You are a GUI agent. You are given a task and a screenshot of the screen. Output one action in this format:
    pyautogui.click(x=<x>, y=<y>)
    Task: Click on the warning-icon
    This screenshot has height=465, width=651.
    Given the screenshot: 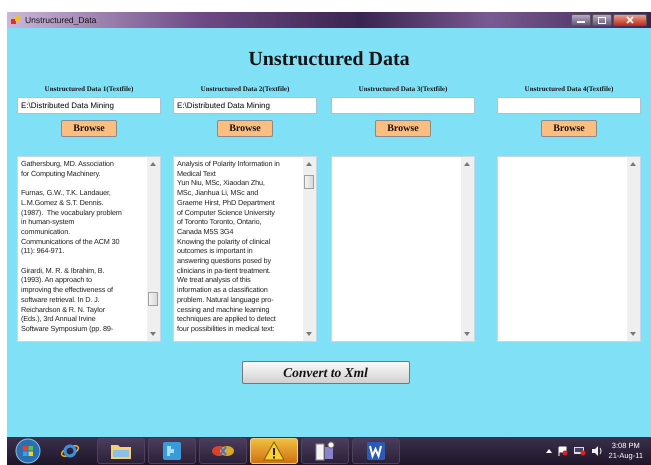 What is the action you would take?
    pyautogui.click(x=274, y=451)
    